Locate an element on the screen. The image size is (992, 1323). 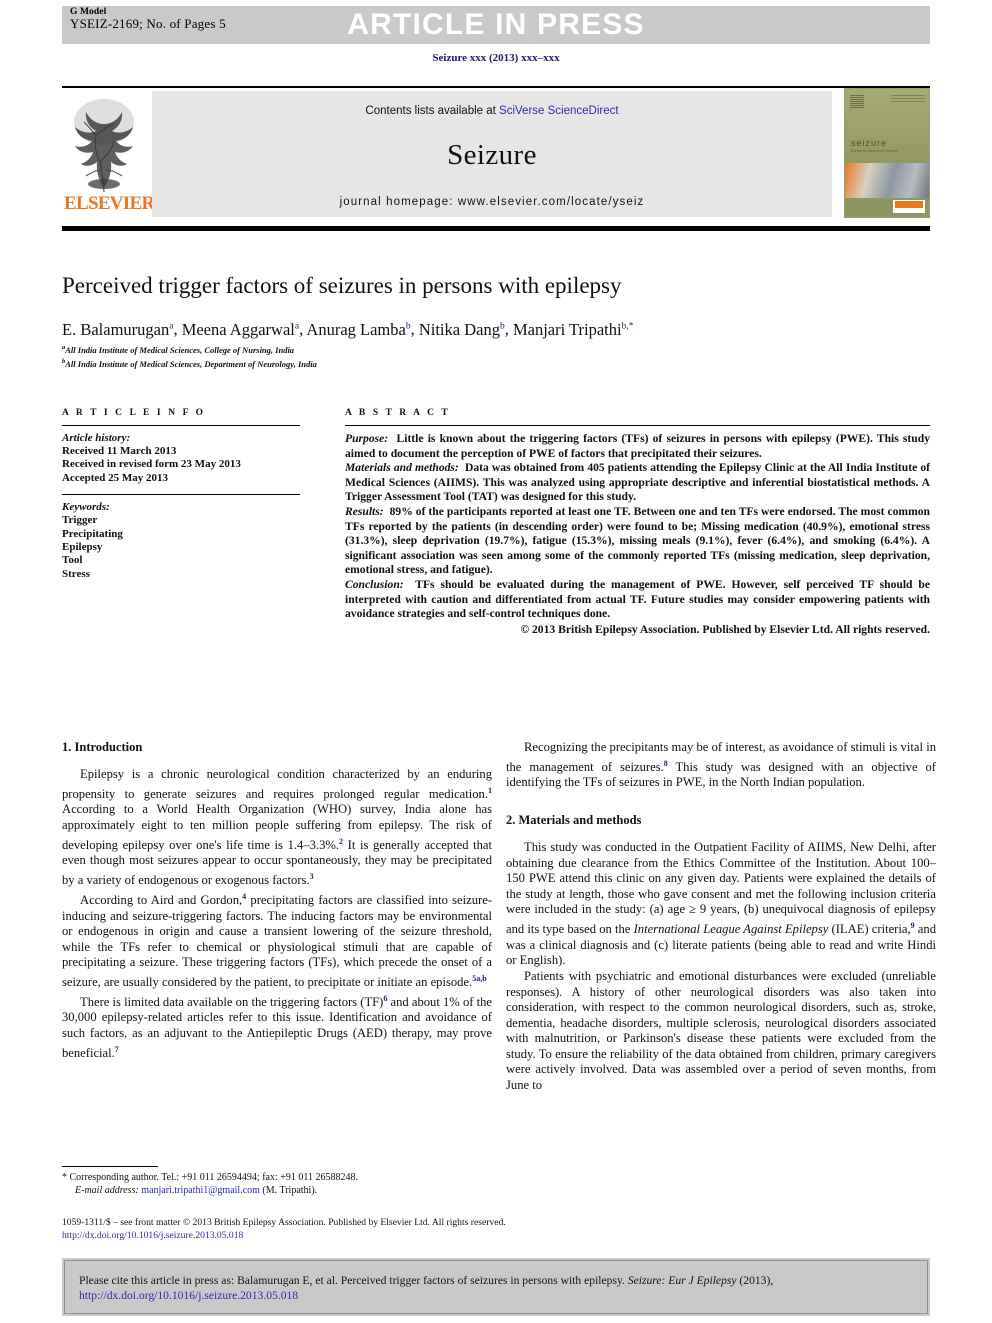
elsevier-wordmark: ELSEVIER is located at coordinates (109, 203).